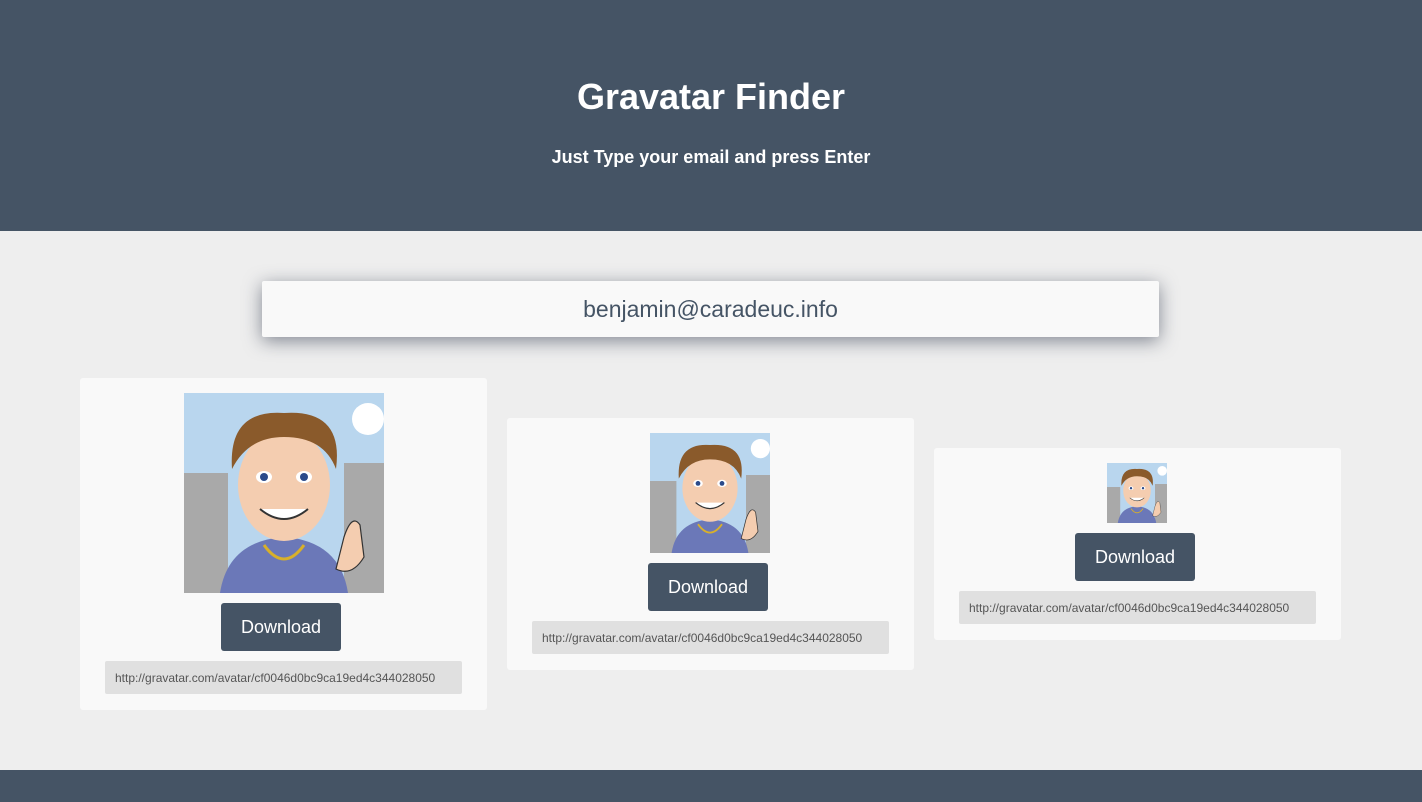 Image resolution: width=1422 pixels, height=802 pixels. What do you see at coordinates (711, 786) in the screenshot?
I see `page-footer` at bounding box center [711, 786].